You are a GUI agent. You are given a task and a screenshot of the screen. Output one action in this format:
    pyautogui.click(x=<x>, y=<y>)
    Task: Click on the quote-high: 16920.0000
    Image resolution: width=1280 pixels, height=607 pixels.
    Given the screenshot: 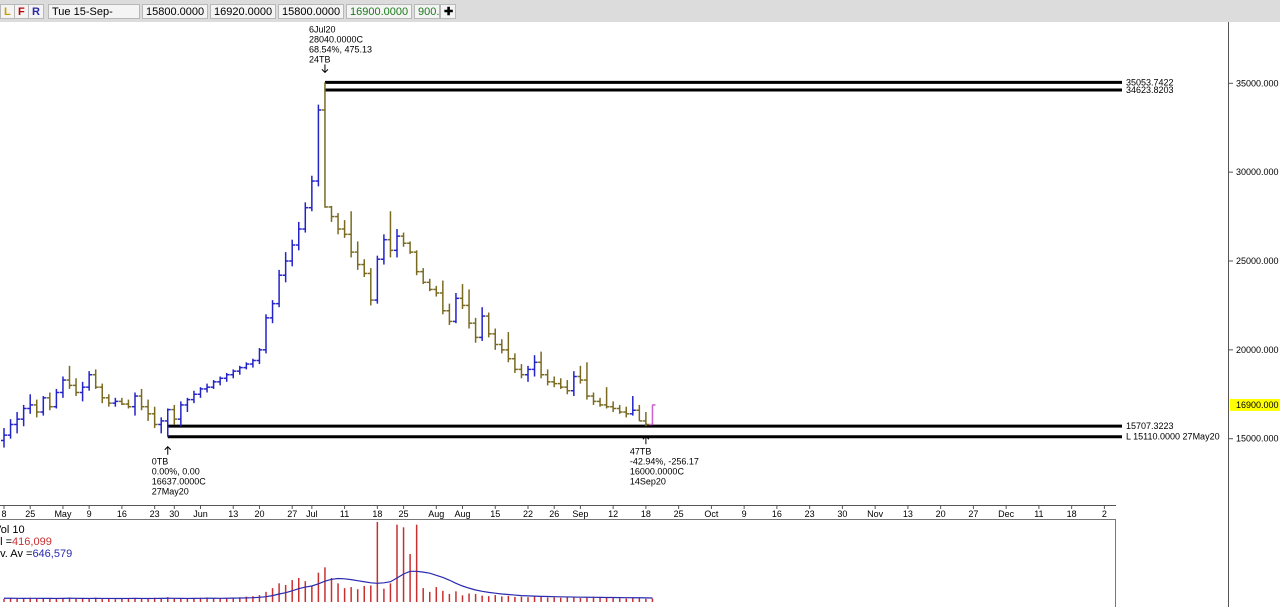 What is the action you would take?
    pyautogui.click(x=243, y=11)
    